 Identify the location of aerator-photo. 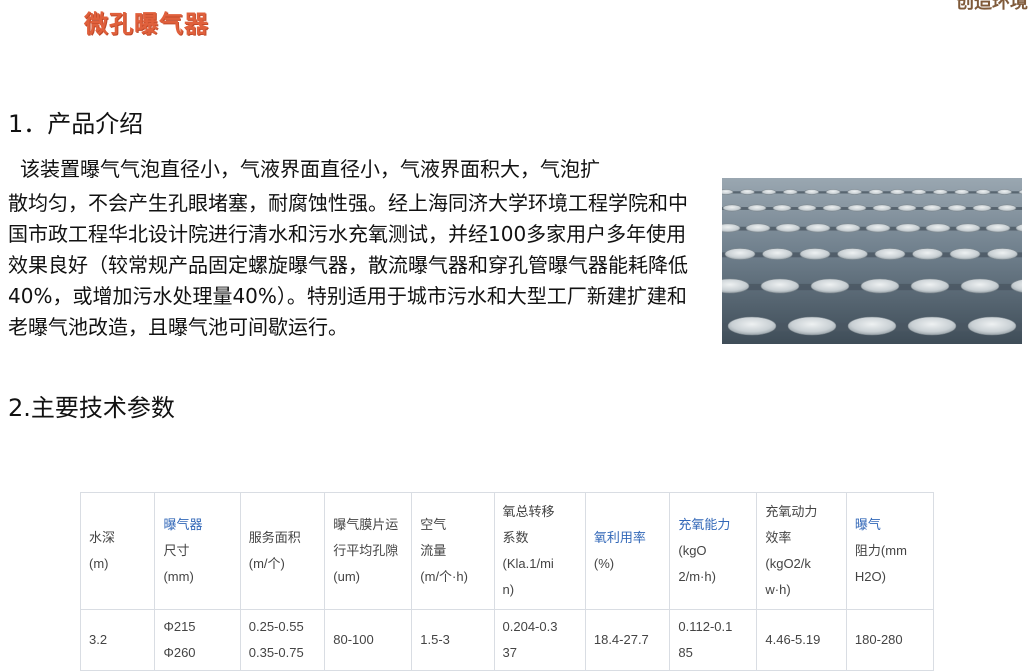
(872, 261).